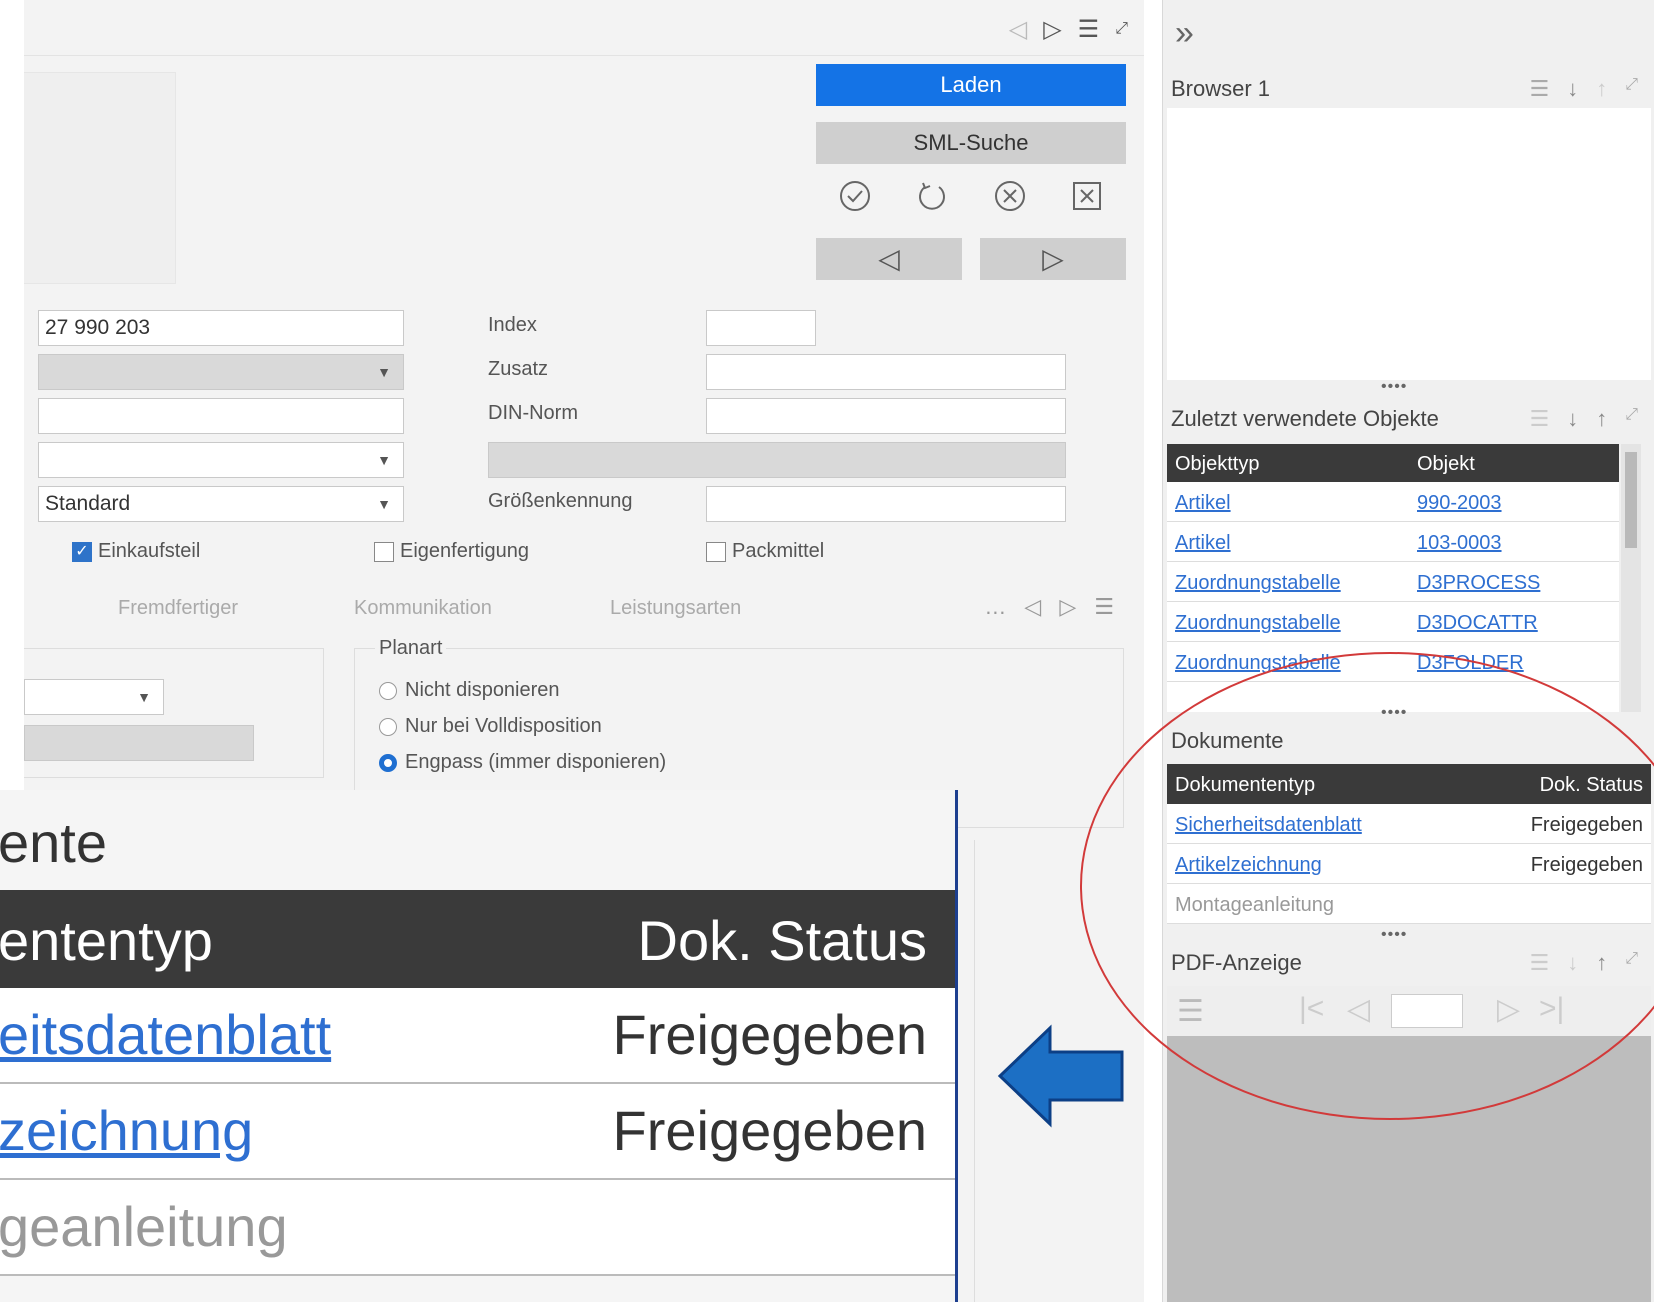 The width and height of the screenshot is (1654, 1302). I want to click on previous-record-button: ◁, so click(889, 259).